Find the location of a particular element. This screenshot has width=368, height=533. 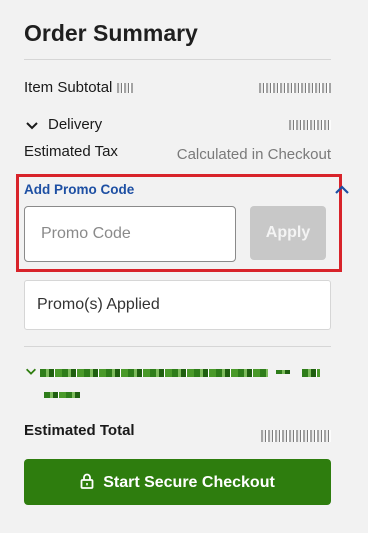

redacted-delivery-amount is located at coordinates (310, 125).